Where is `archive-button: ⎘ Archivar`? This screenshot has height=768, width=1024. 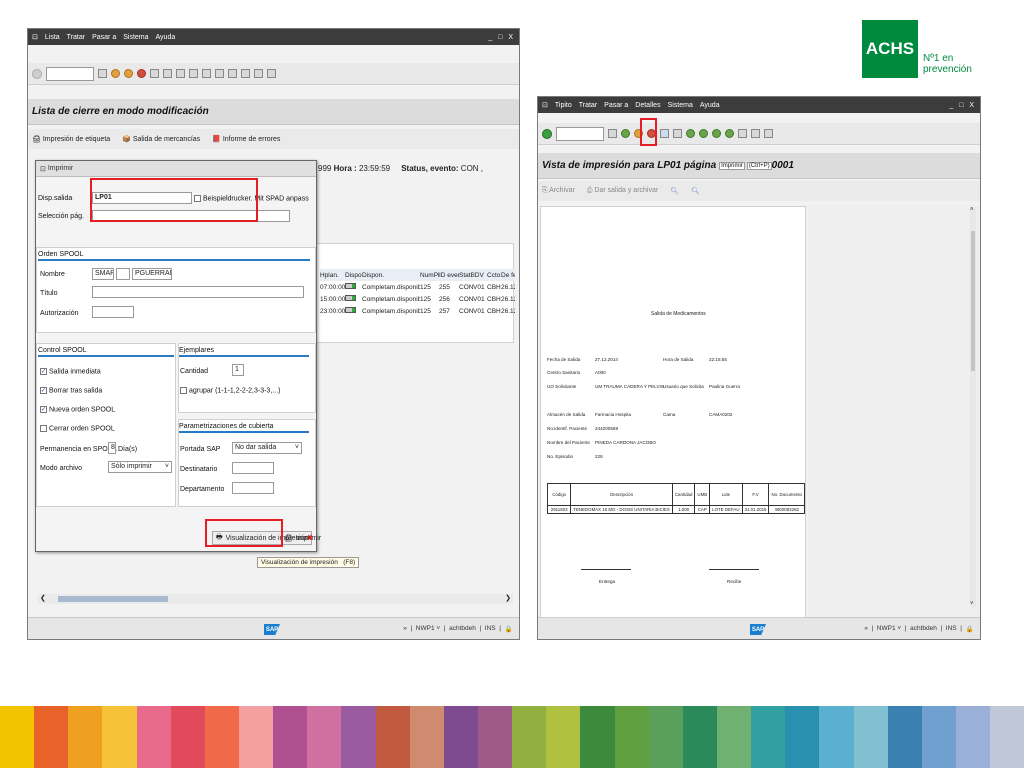
archive-button: ⎘ Archivar is located at coordinates (558, 191).